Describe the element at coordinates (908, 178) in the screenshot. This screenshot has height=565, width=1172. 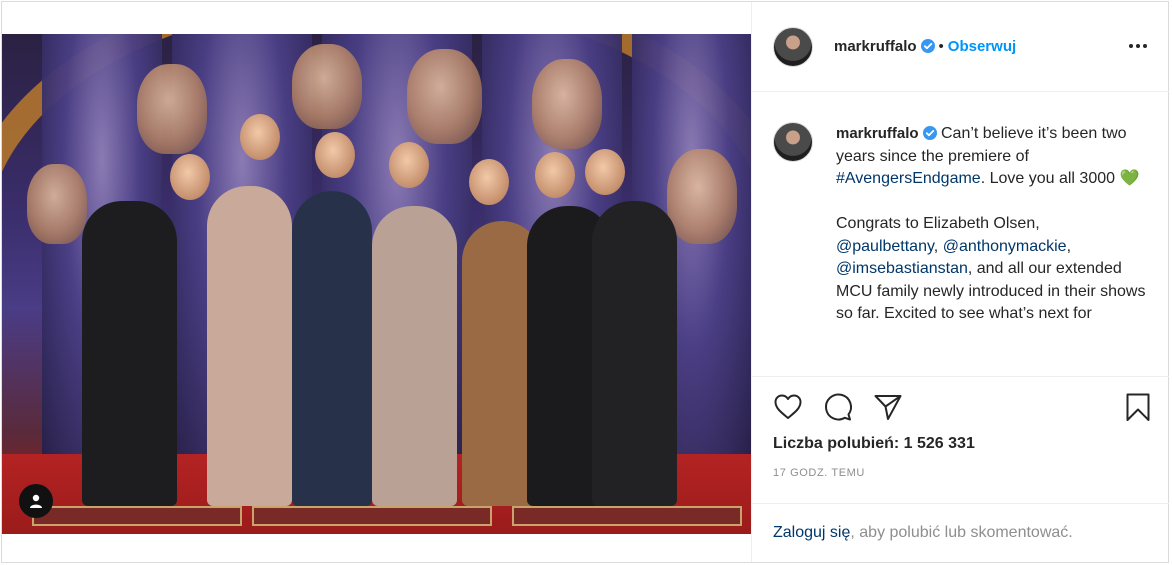
I see `hashtag-link: #AvengersEndgame` at that location.